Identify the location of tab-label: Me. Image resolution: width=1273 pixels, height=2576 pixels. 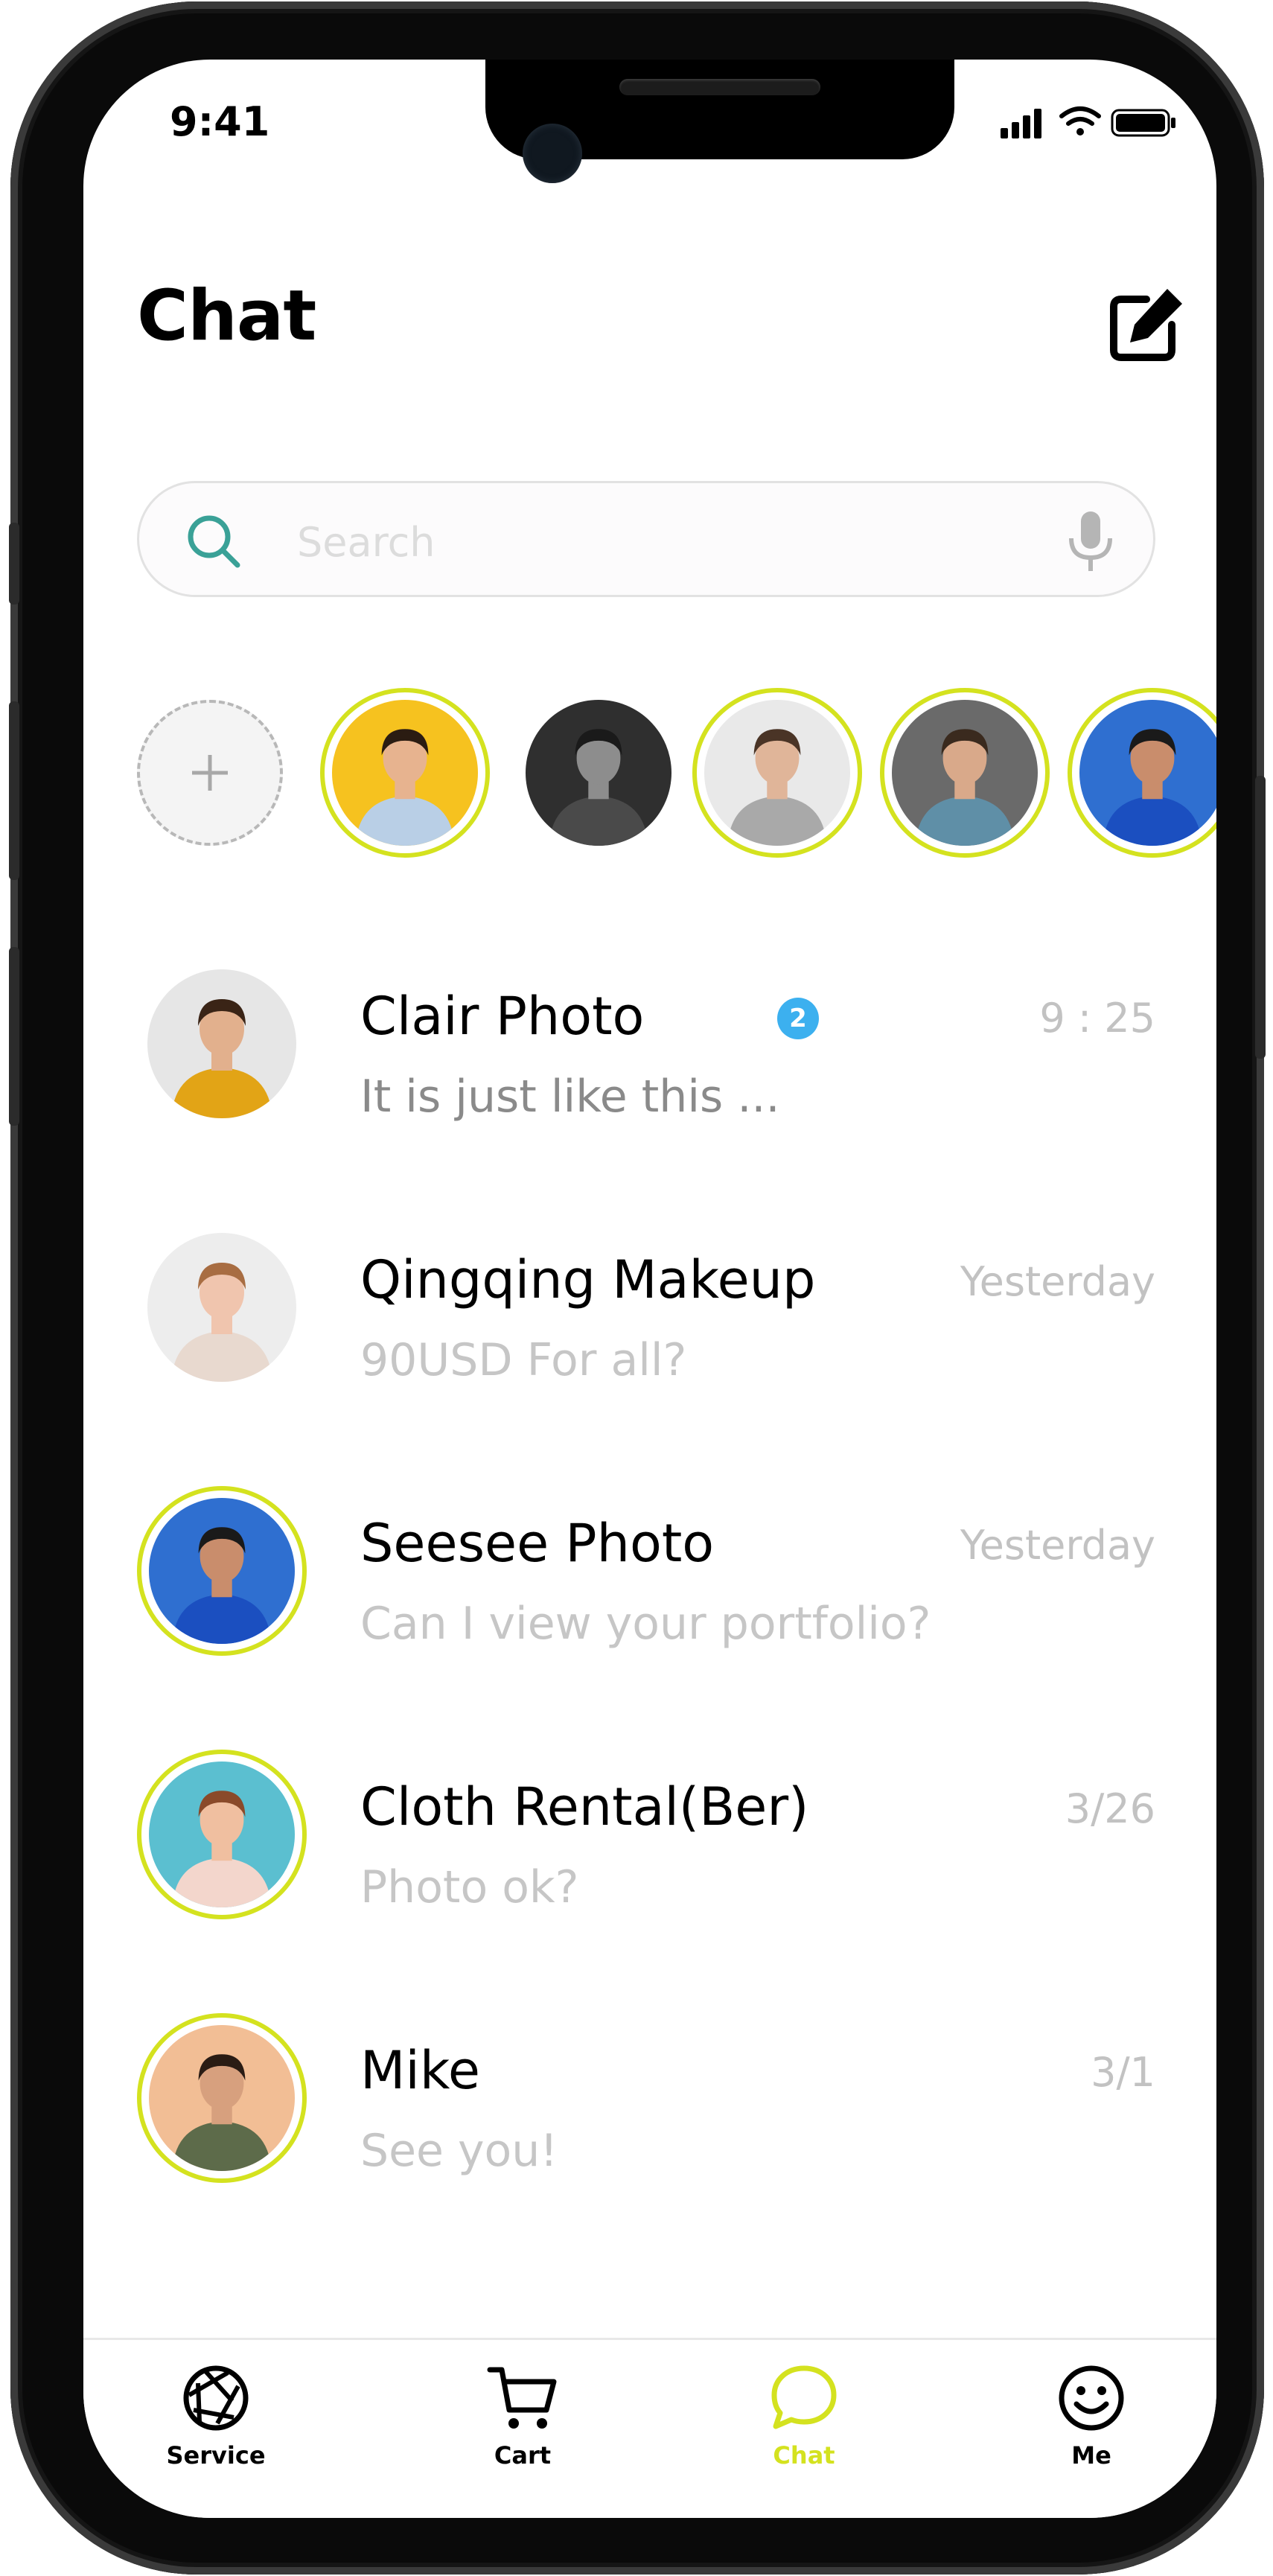
(1091, 2455).